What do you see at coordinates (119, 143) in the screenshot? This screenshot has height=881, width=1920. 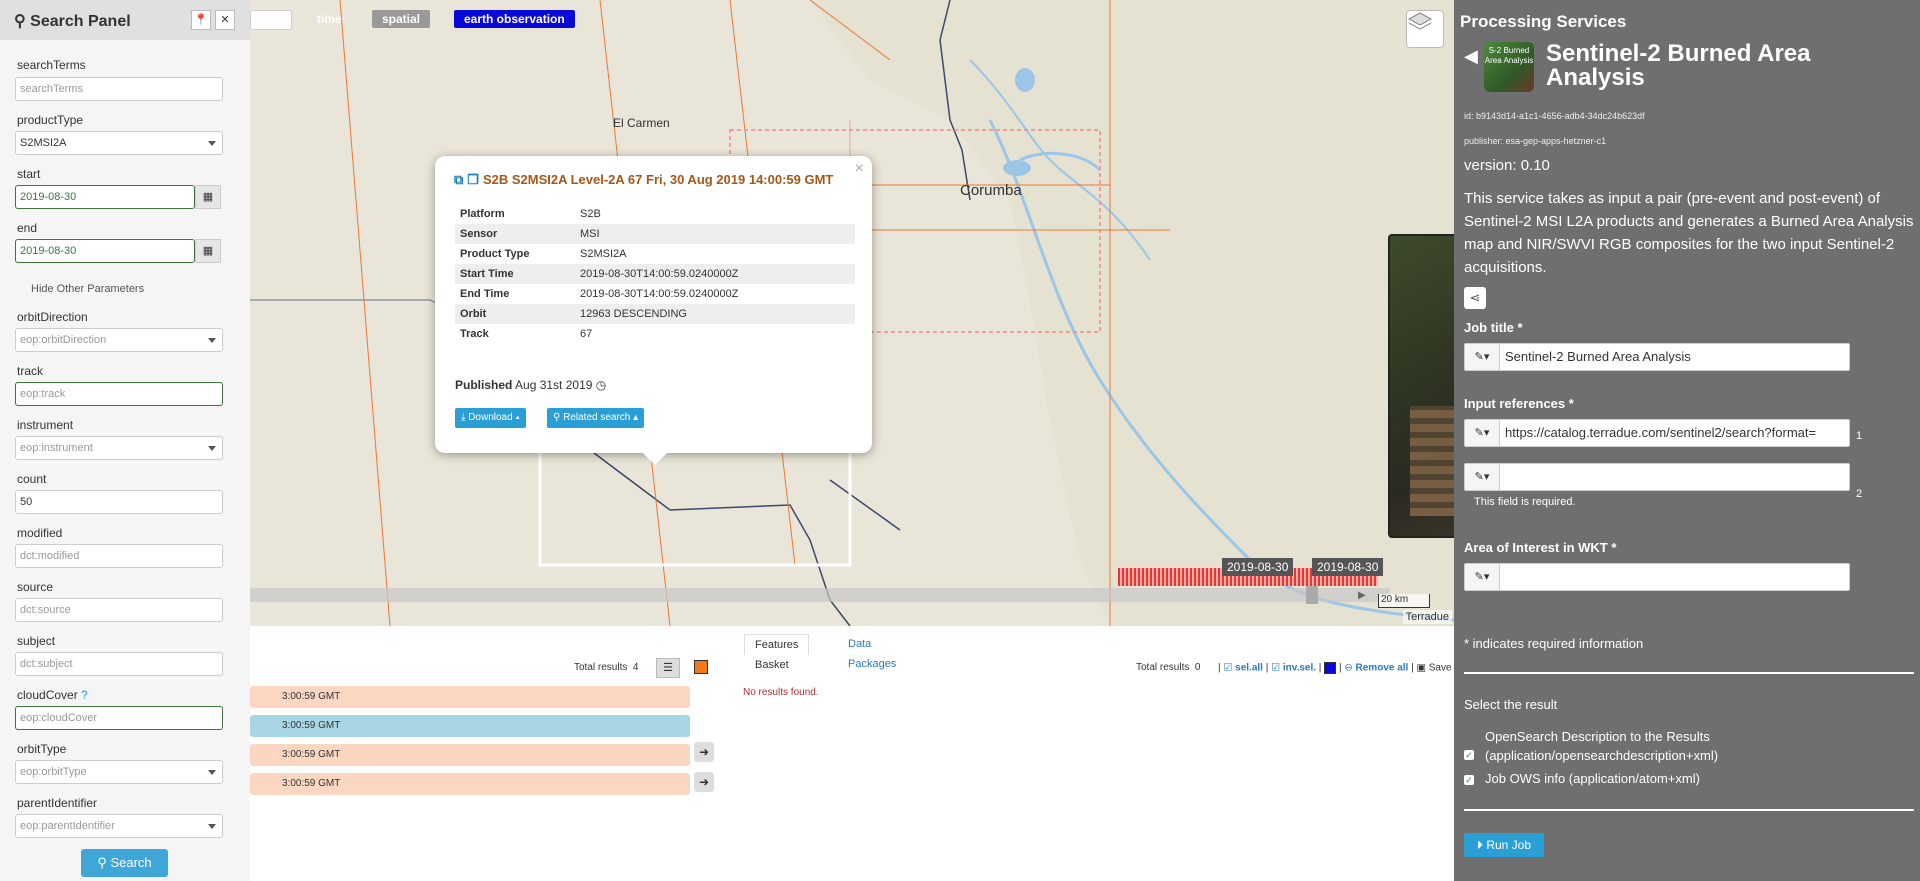 I see `product-type-select: S2MSI2A` at bounding box center [119, 143].